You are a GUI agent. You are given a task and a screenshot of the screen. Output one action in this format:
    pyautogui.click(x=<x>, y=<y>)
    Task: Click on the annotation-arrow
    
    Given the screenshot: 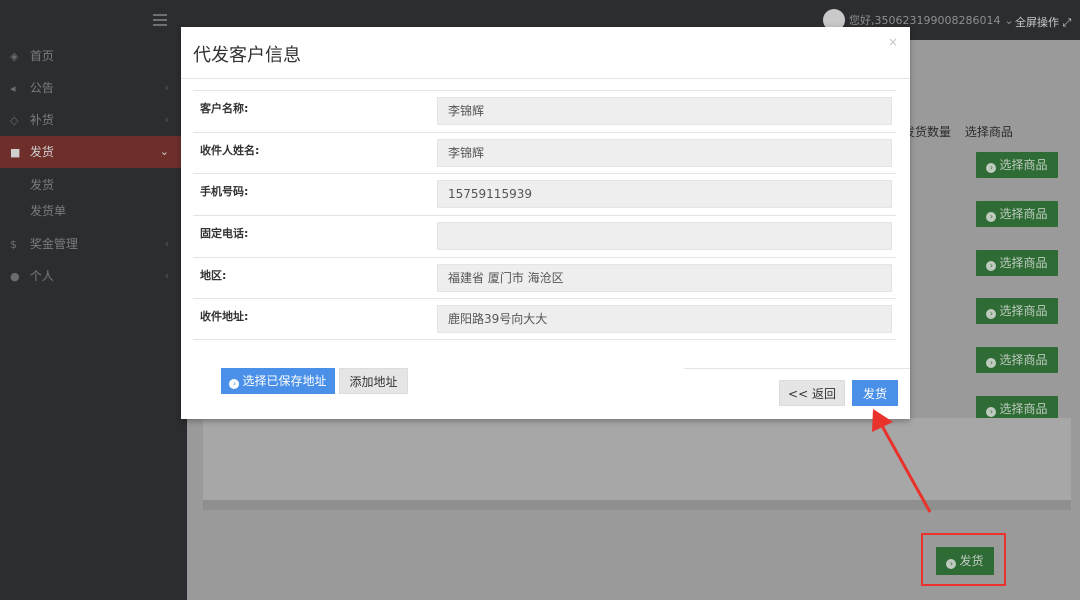 What is the action you would take?
    pyautogui.click(x=902, y=461)
    